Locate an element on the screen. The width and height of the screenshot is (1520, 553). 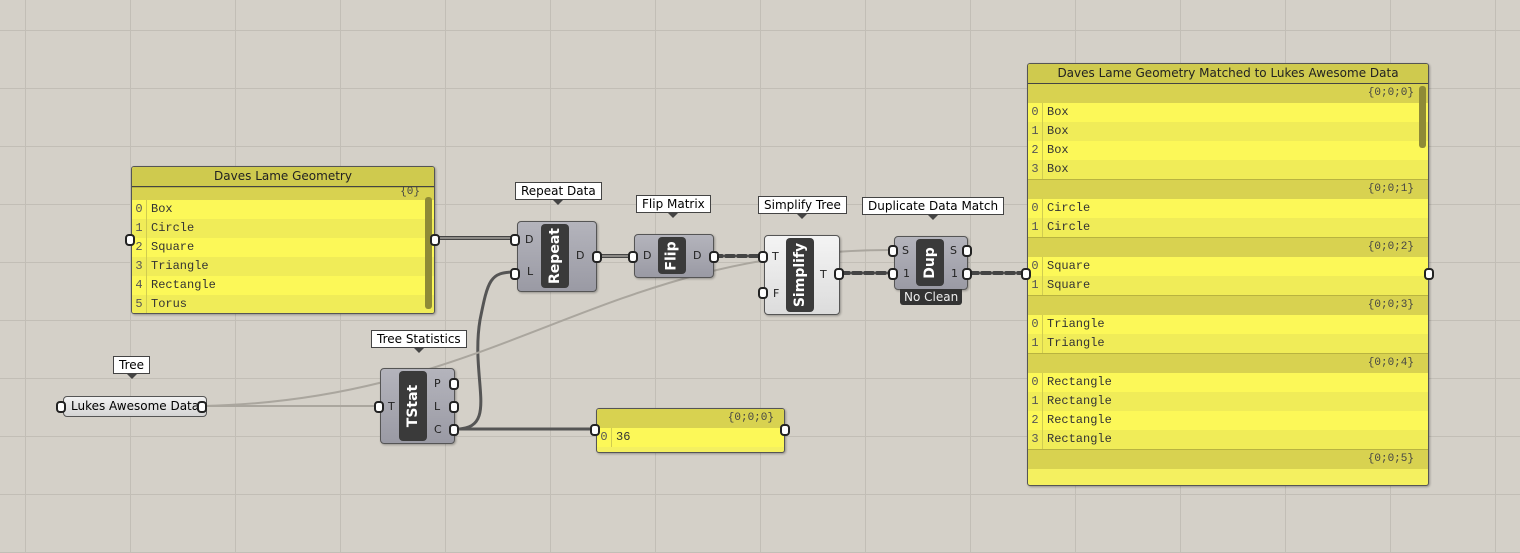
branch-path: {0} is located at coordinates (283, 193).